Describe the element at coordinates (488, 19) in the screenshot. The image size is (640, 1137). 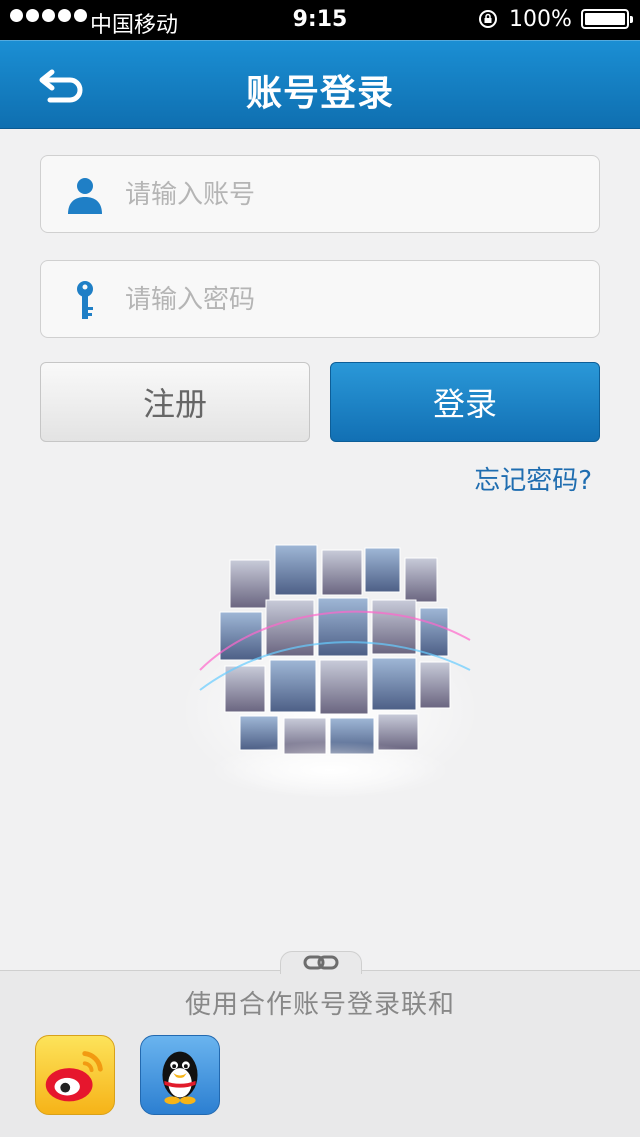
I see `rotation-lock-icon` at that location.